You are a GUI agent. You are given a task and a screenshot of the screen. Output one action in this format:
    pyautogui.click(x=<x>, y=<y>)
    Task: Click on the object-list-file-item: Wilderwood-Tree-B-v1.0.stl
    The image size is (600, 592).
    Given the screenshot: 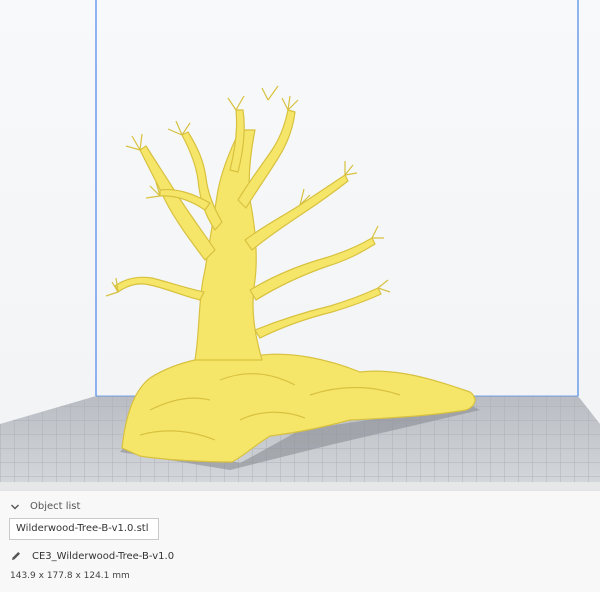 What is the action you would take?
    pyautogui.click(x=84, y=529)
    